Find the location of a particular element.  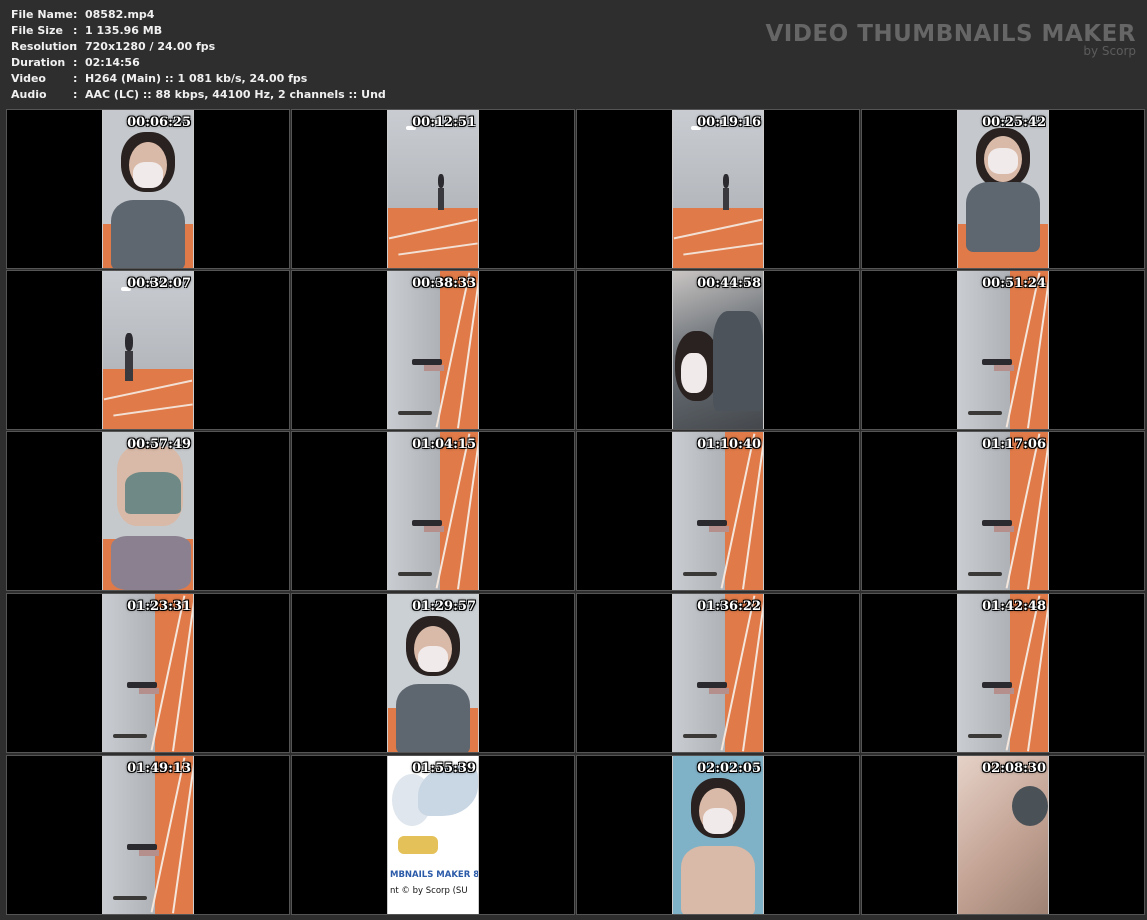

thumbnail-frame: 00:57:49 is located at coordinates (148, 511).